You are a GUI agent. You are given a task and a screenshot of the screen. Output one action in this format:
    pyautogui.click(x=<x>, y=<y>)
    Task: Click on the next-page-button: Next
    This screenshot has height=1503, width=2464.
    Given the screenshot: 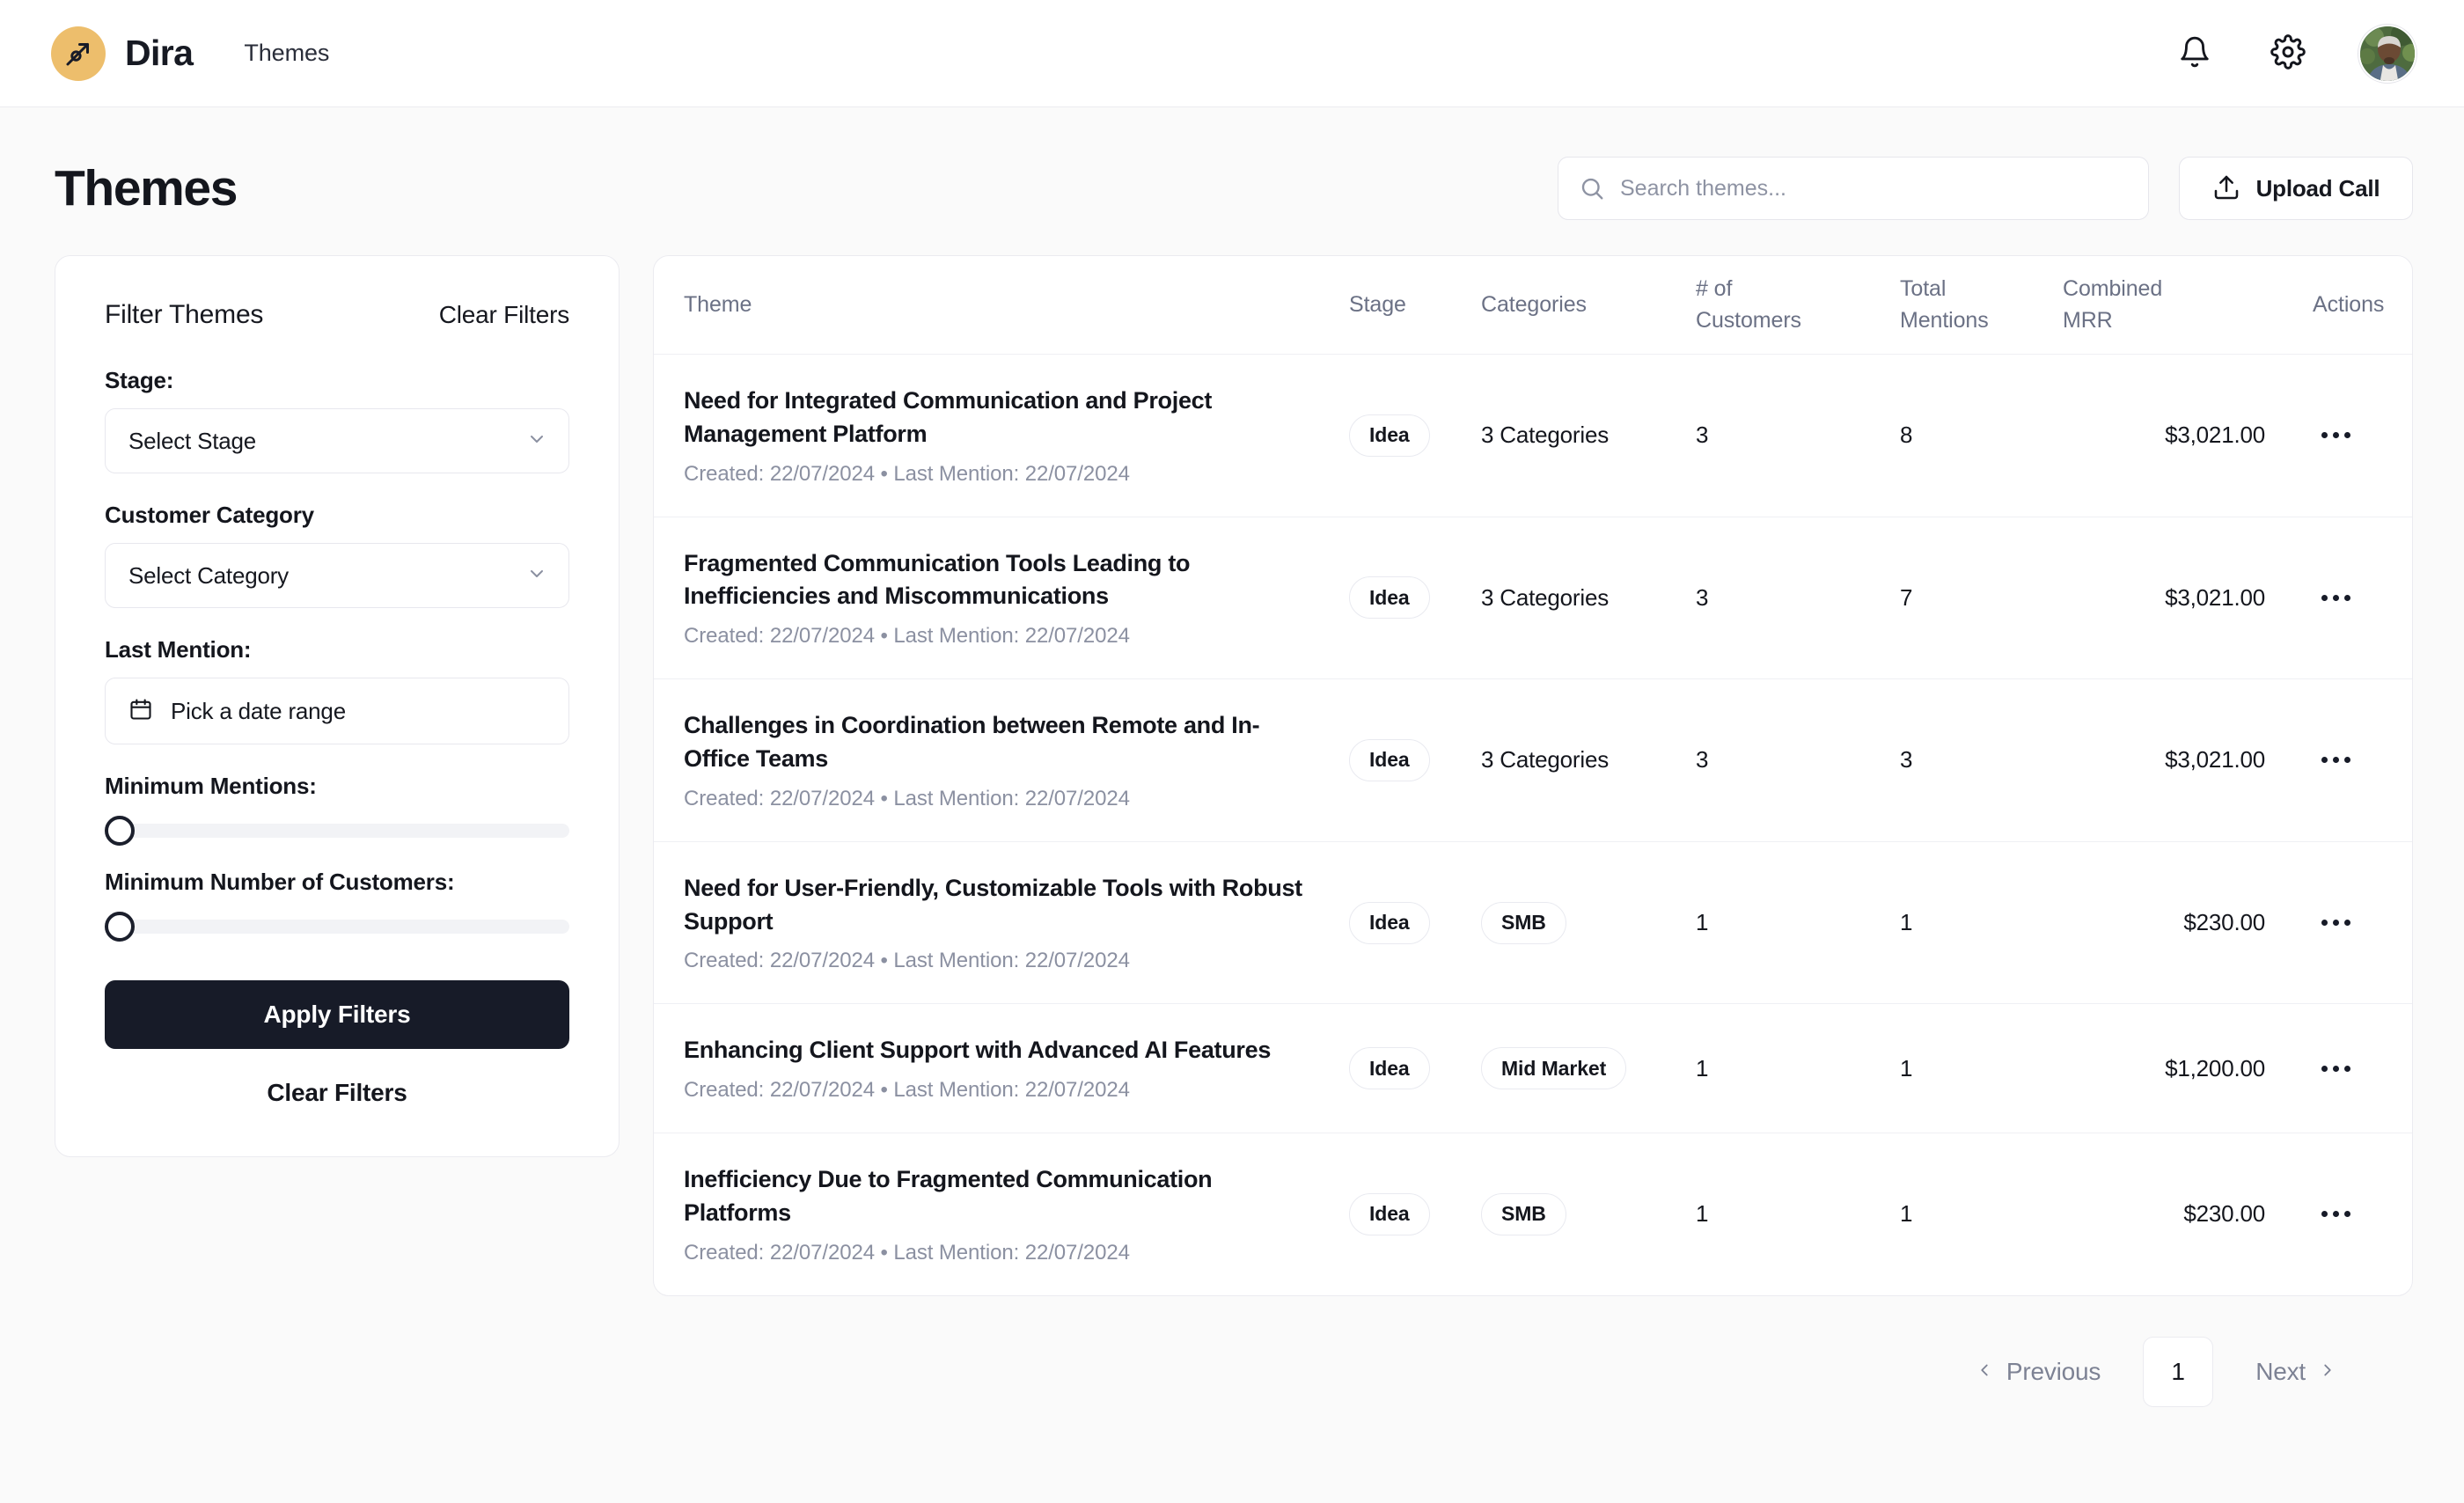 What is the action you would take?
    pyautogui.click(x=2296, y=1371)
    